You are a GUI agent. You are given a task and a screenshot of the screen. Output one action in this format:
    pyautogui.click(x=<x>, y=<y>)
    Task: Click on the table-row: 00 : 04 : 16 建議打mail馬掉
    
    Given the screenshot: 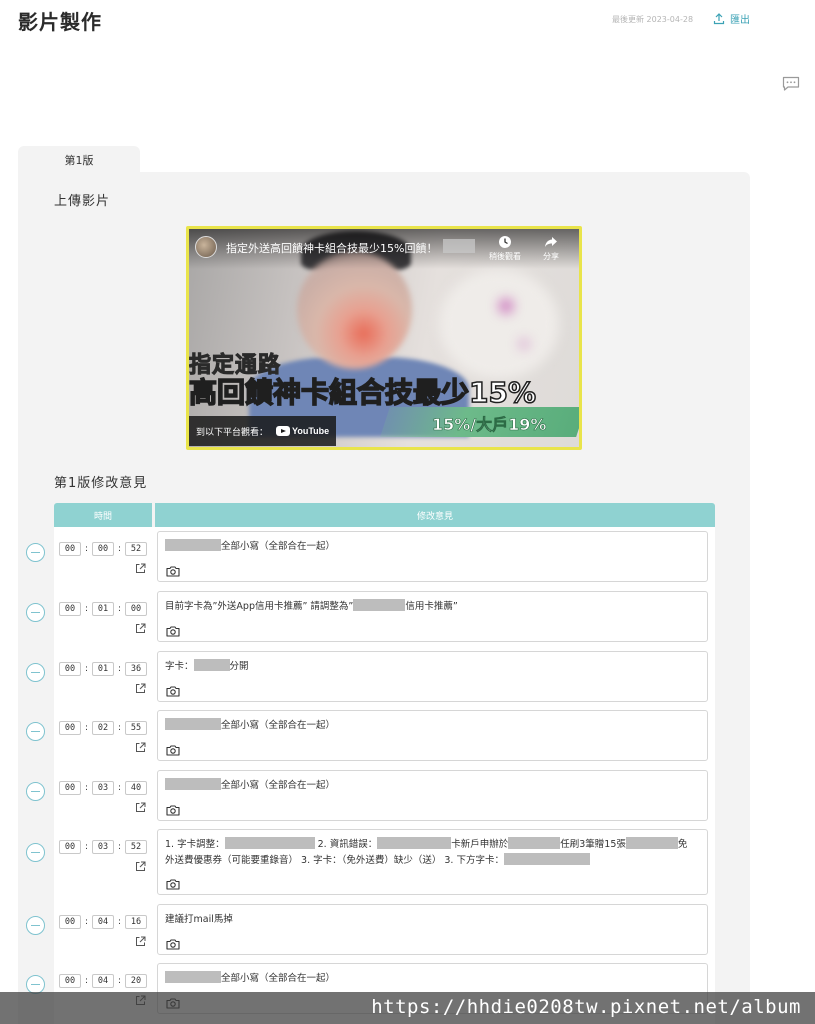 What is the action you would take?
    pyautogui.click(x=407, y=929)
    